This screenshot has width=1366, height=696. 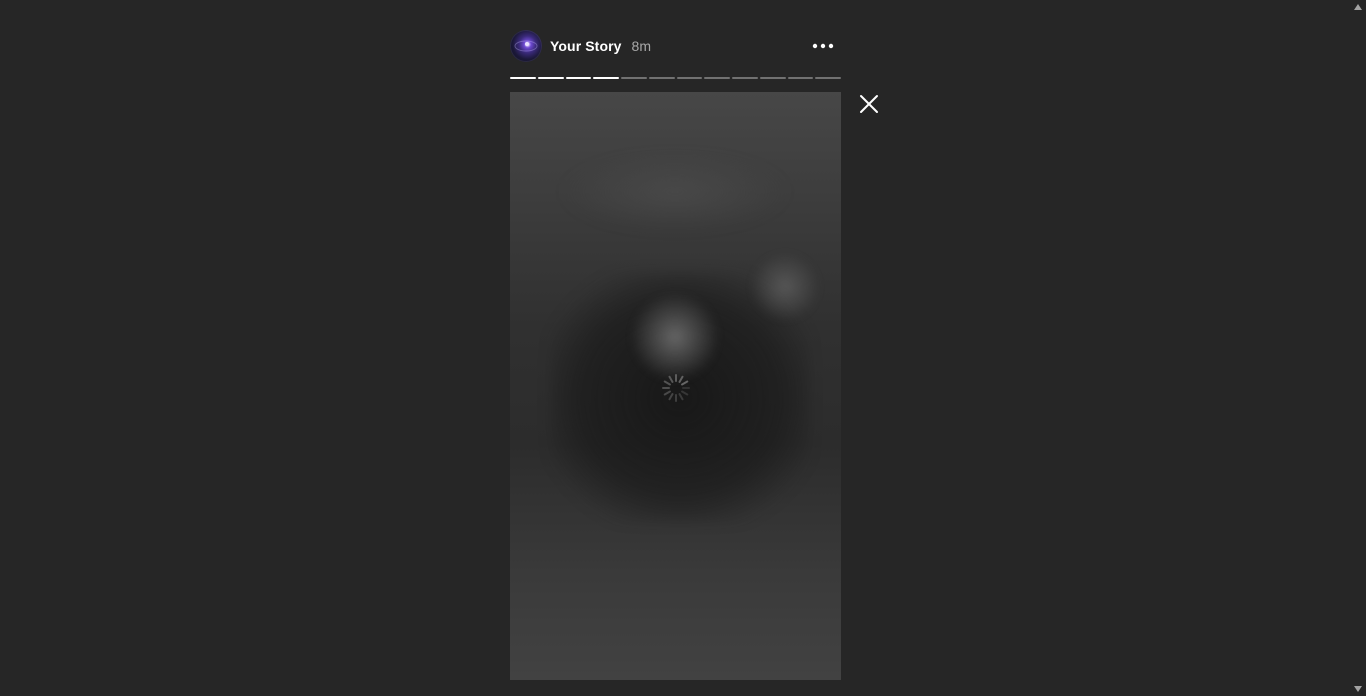 I want to click on story-header: Your Story 8m, so click(x=675, y=46).